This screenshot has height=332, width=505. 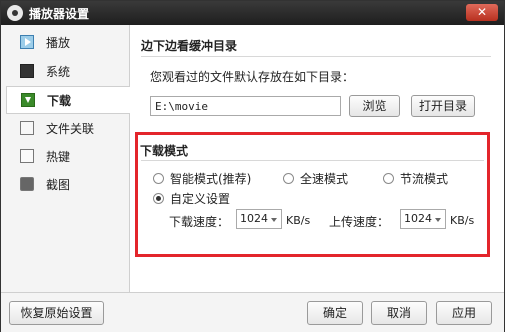 What do you see at coordinates (399, 313) in the screenshot?
I see `cancel-button: 取消` at bounding box center [399, 313].